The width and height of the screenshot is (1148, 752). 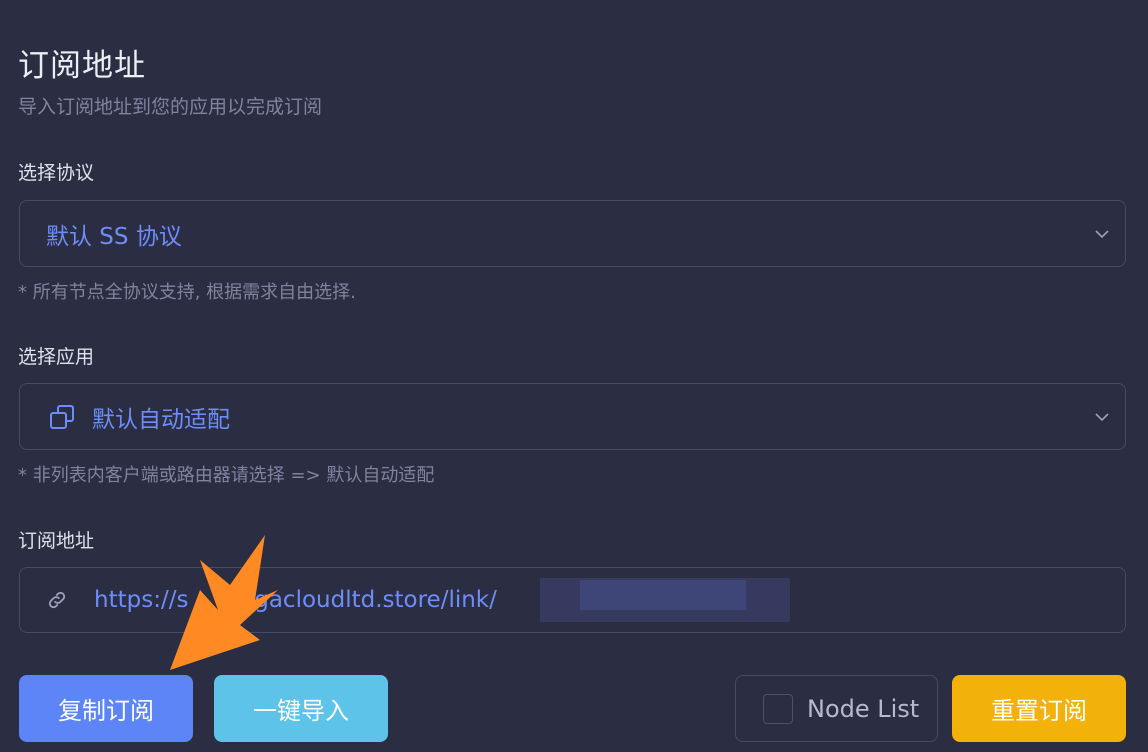 What do you see at coordinates (663, 595) in the screenshot?
I see `redacted-token-inner` at bounding box center [663, 595].